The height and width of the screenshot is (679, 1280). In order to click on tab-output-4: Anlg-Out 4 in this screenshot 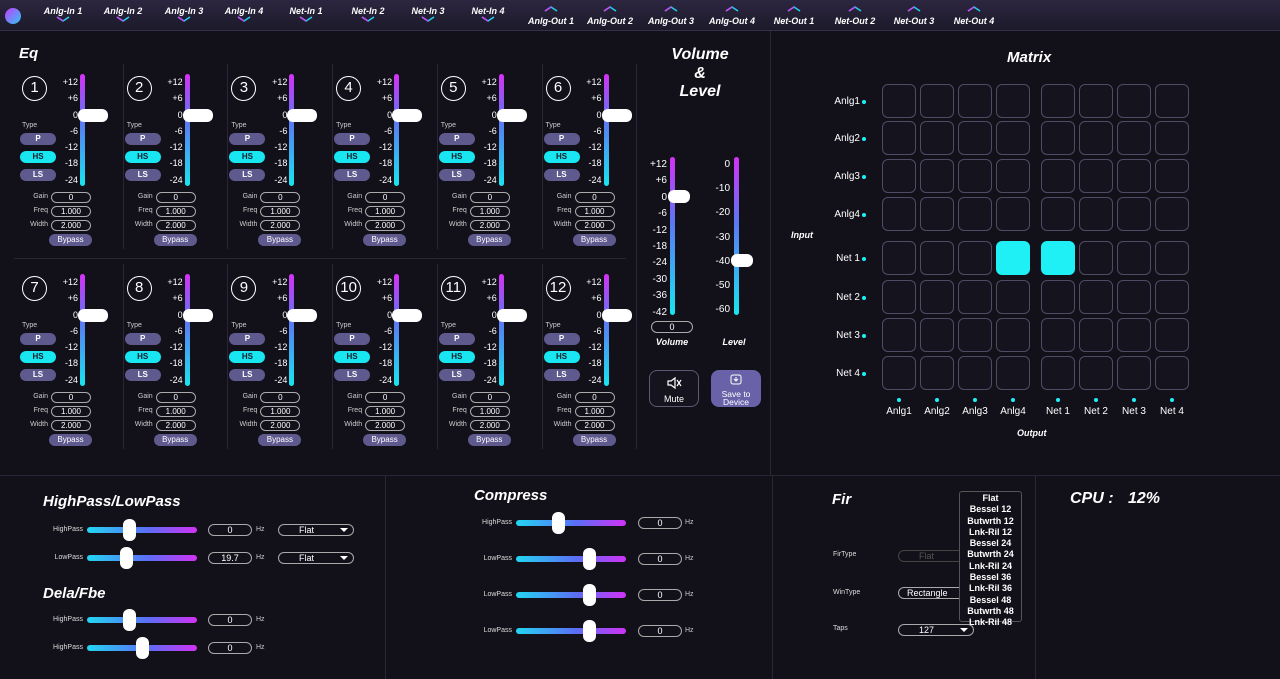, I will do `click(732, 13)`.